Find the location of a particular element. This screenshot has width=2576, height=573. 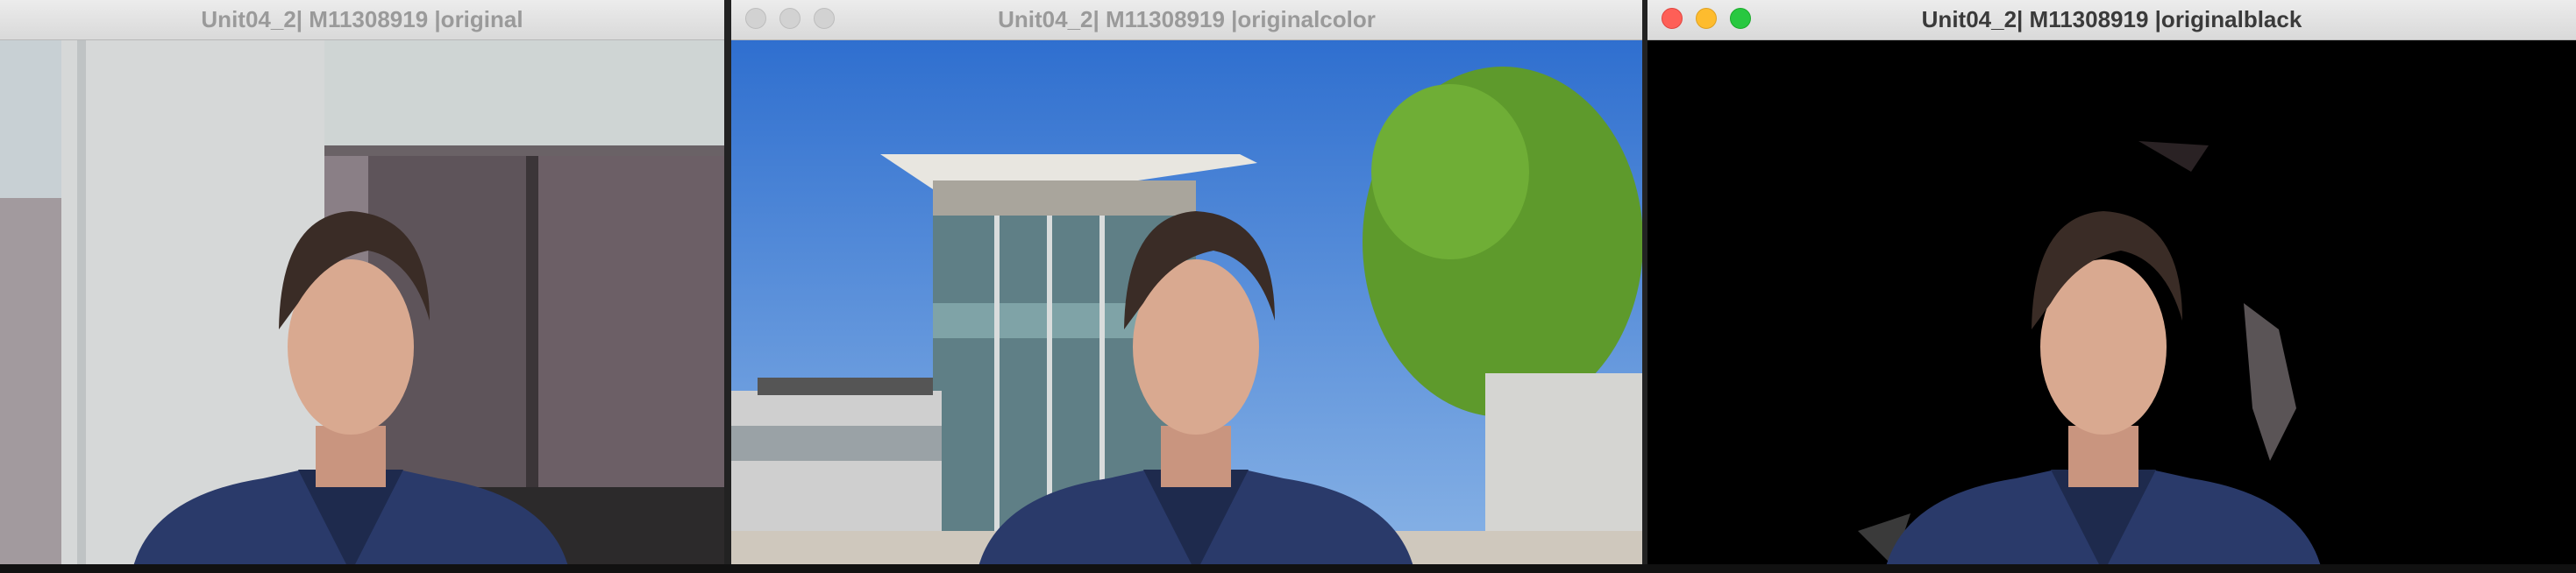

window-title: Unit04_2| M11308919 |originalcolor is located at coordinates (1187, 19).